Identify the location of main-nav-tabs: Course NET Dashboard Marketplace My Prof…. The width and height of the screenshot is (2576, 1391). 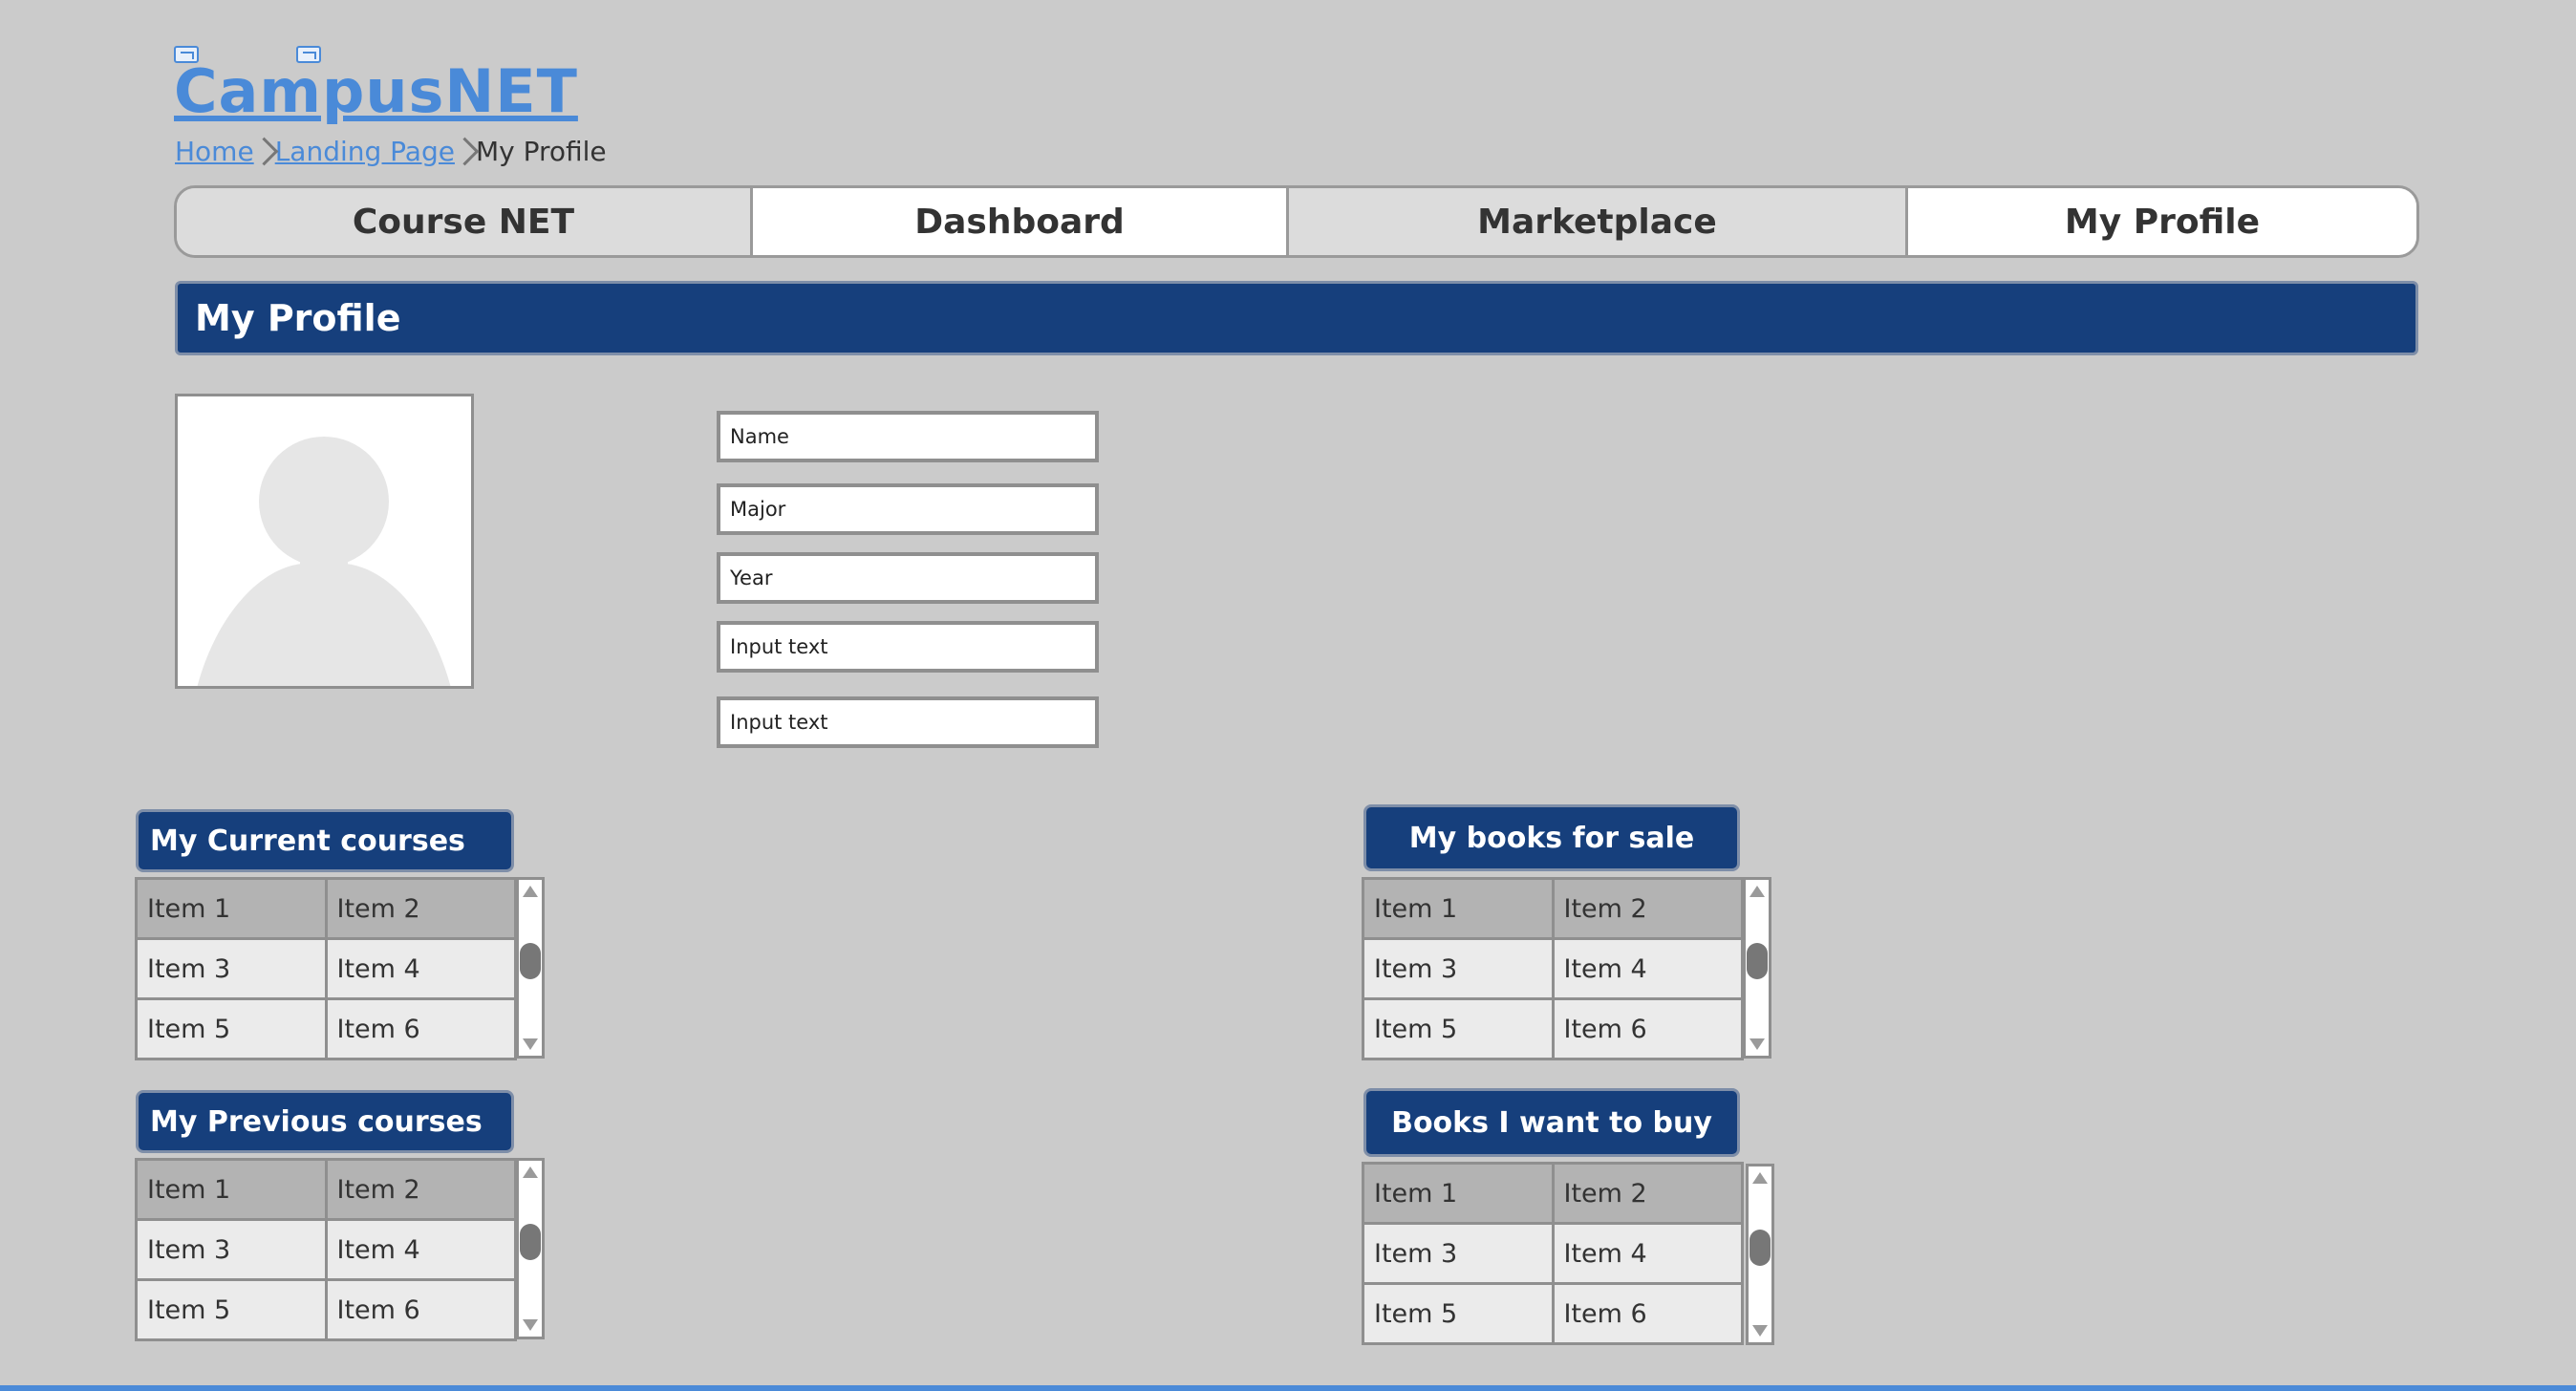
(1296, 221).